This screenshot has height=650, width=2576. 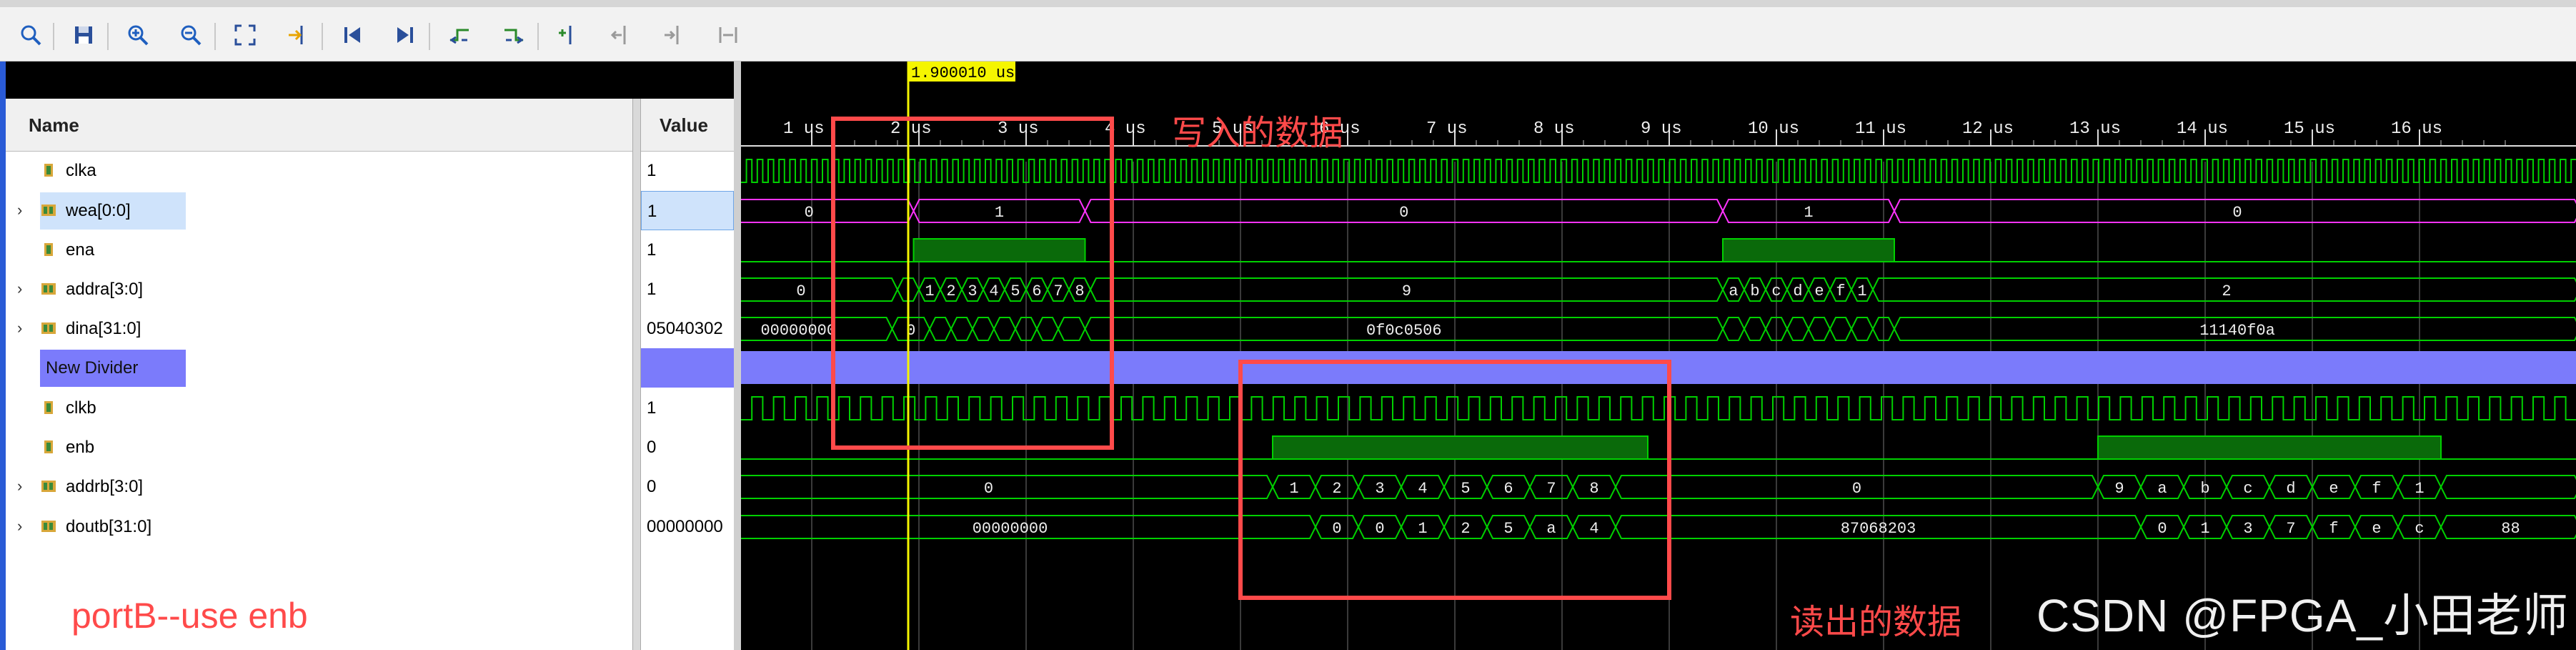 What do you see at coordinates (1079, 291) in the screenshot?
I see `addra-waveform-value-label: 8` at bounding box center [1079, 291].